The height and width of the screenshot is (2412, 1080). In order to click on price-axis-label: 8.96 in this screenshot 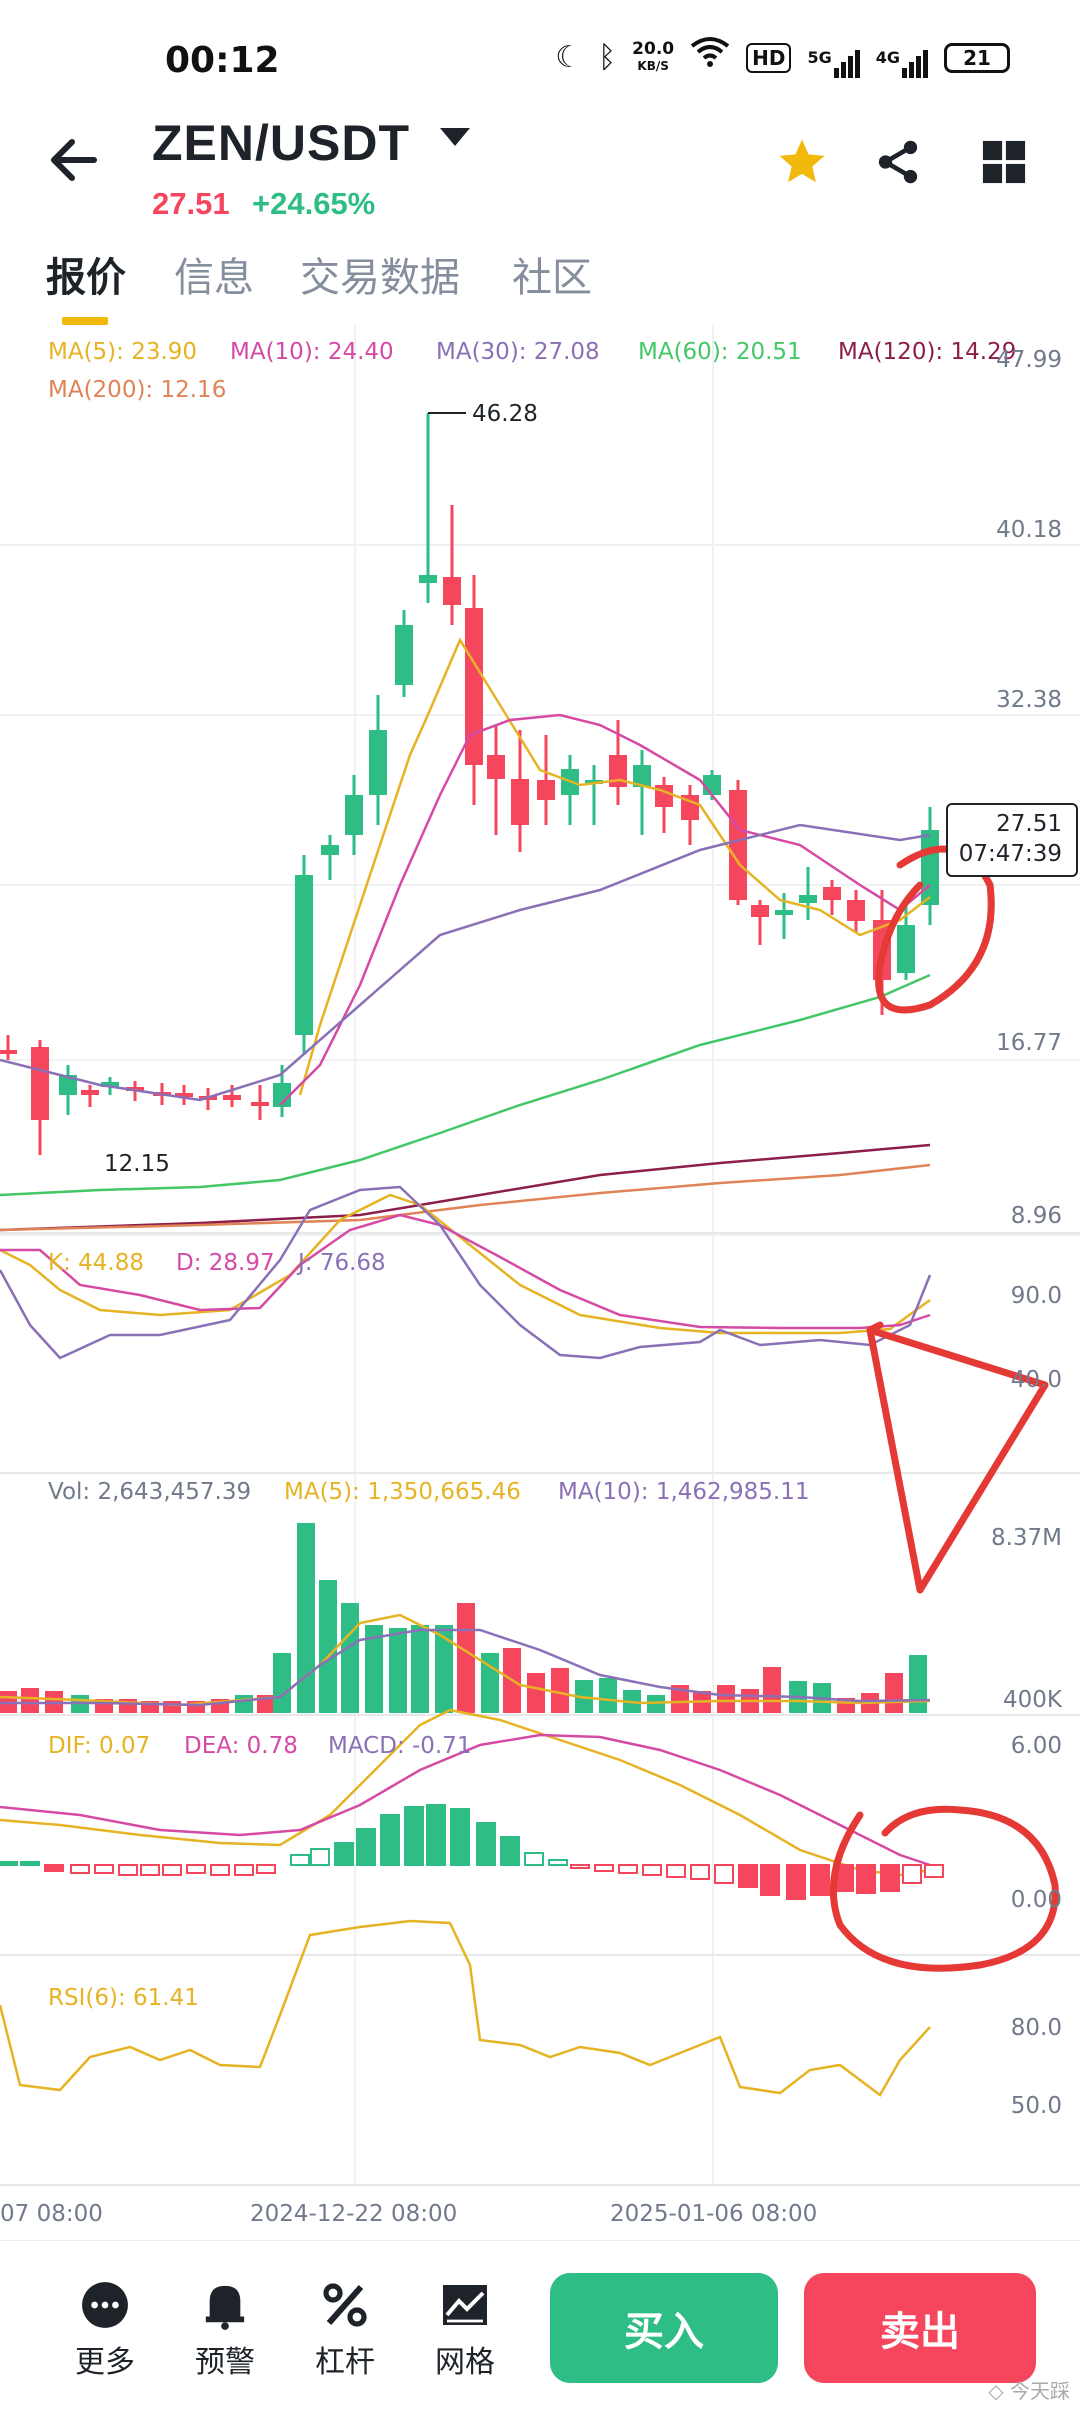, I will do `click(1036, 1216)`.